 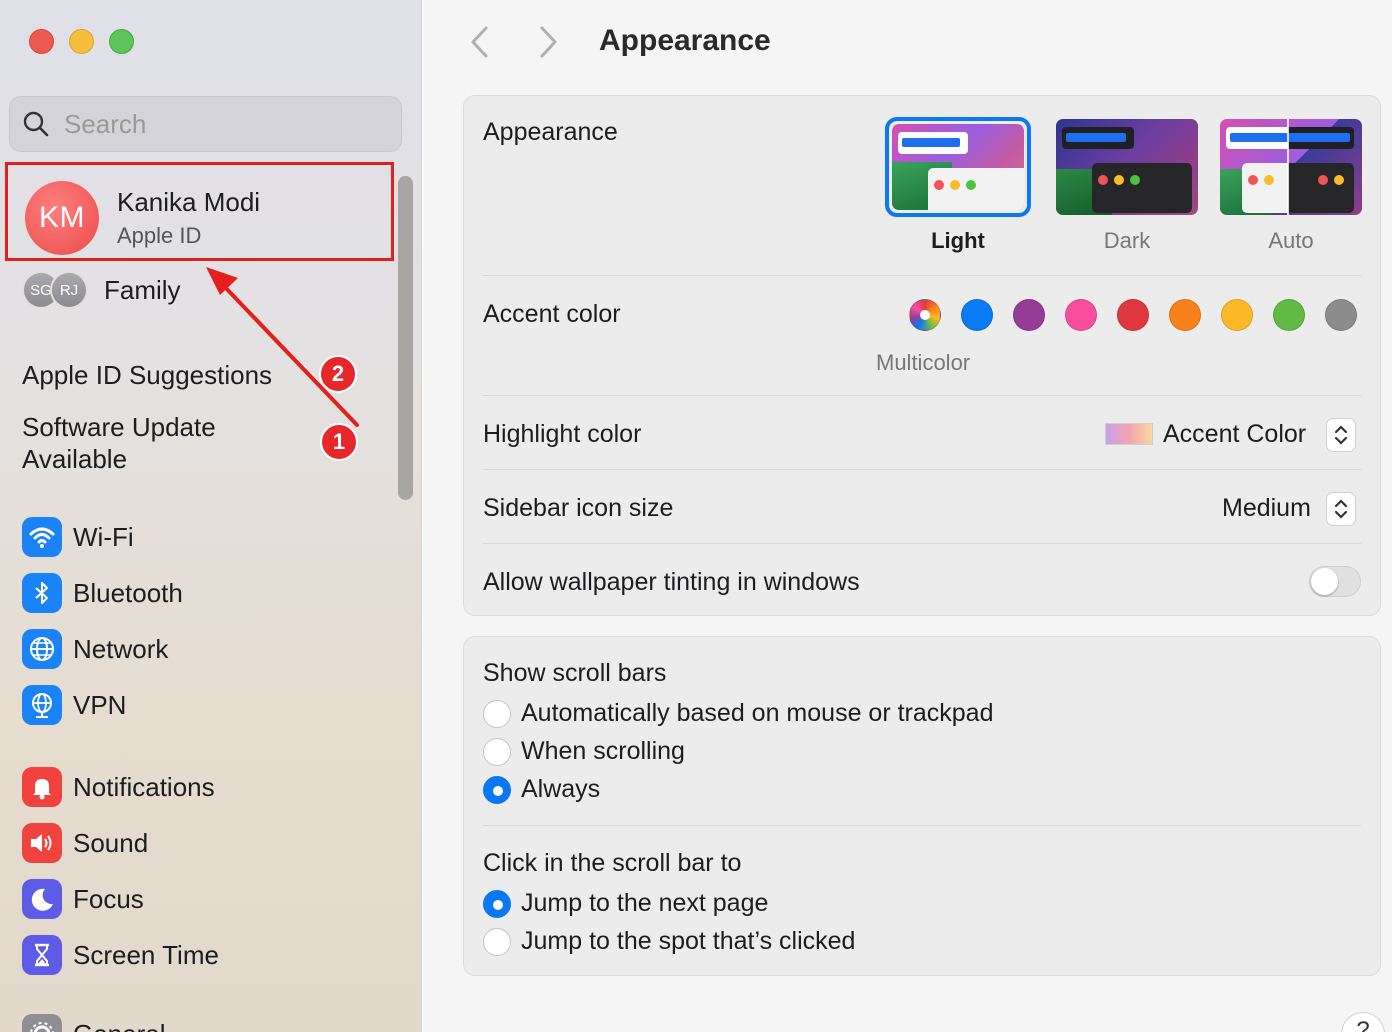 What do you see at coordinates (42, 787) in the screenshot?
I see `bell-icon` at bounding box center [42, 787].